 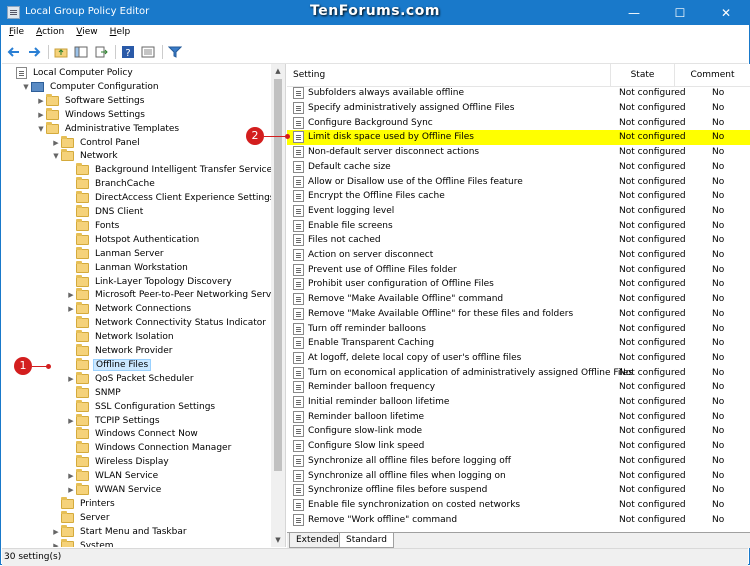 What do you see at coordinates (83, 542) in the screenshot?
I see `tree-item: ▶ System` at bounding box center [83, 542].